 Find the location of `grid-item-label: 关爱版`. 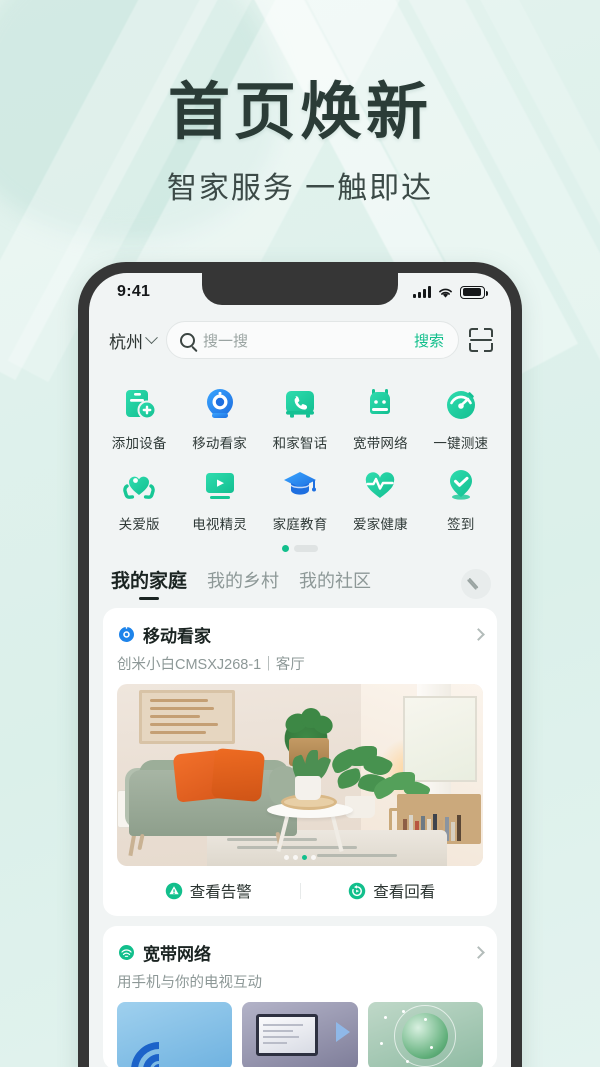

grid-item-label: 关爱版 is located at coordinates (139, 524).